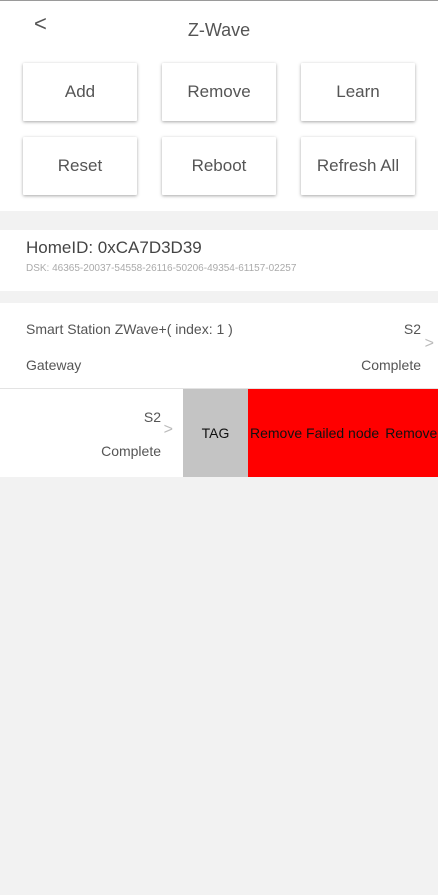 The height and width of the screenshot is (895, 438). I want to click on home-id: HomeID: 0xCA7D3D39, so click(114, 247).